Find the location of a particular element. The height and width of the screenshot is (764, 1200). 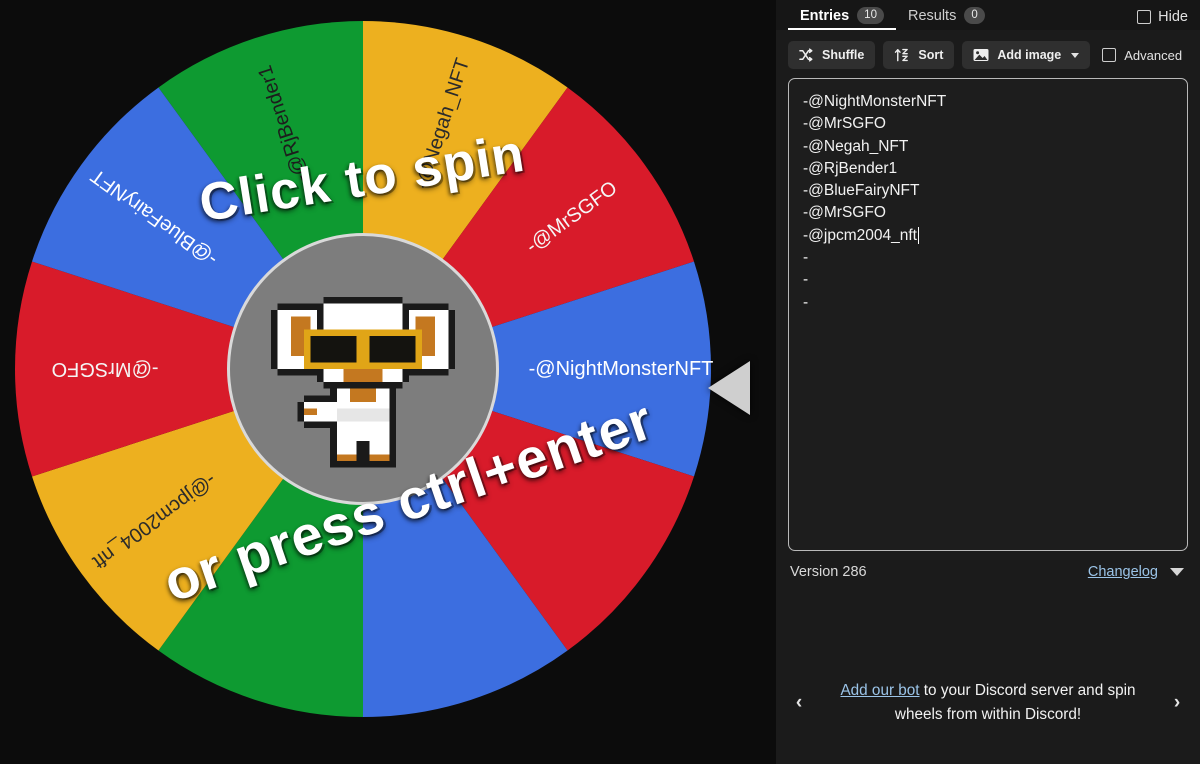

hide-toggle: Hide is located at coordinates (1162, 19).